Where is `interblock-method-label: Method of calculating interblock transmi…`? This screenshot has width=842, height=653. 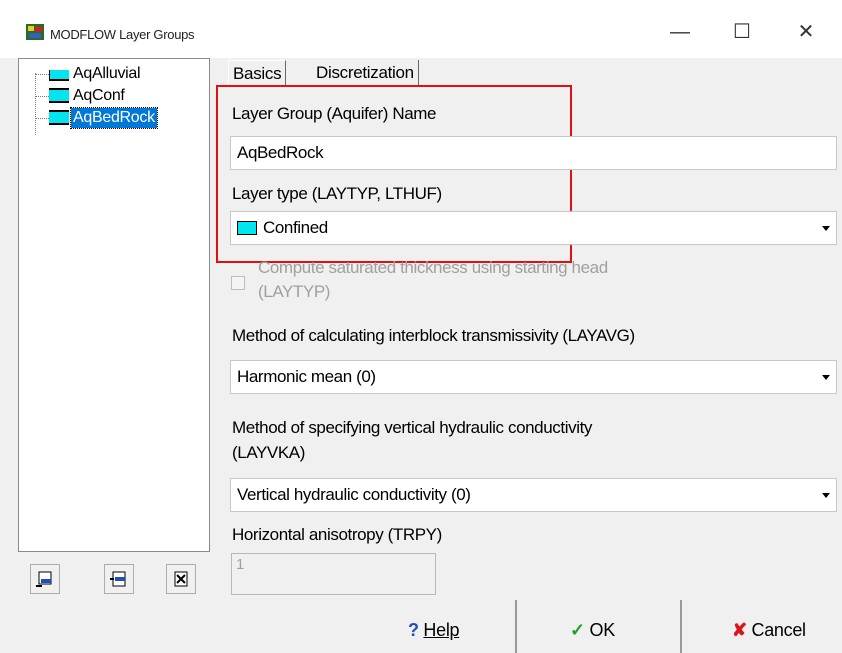 interblock-method-label: Method of calculating interblock transmi… is located at coordinates (433, 335).